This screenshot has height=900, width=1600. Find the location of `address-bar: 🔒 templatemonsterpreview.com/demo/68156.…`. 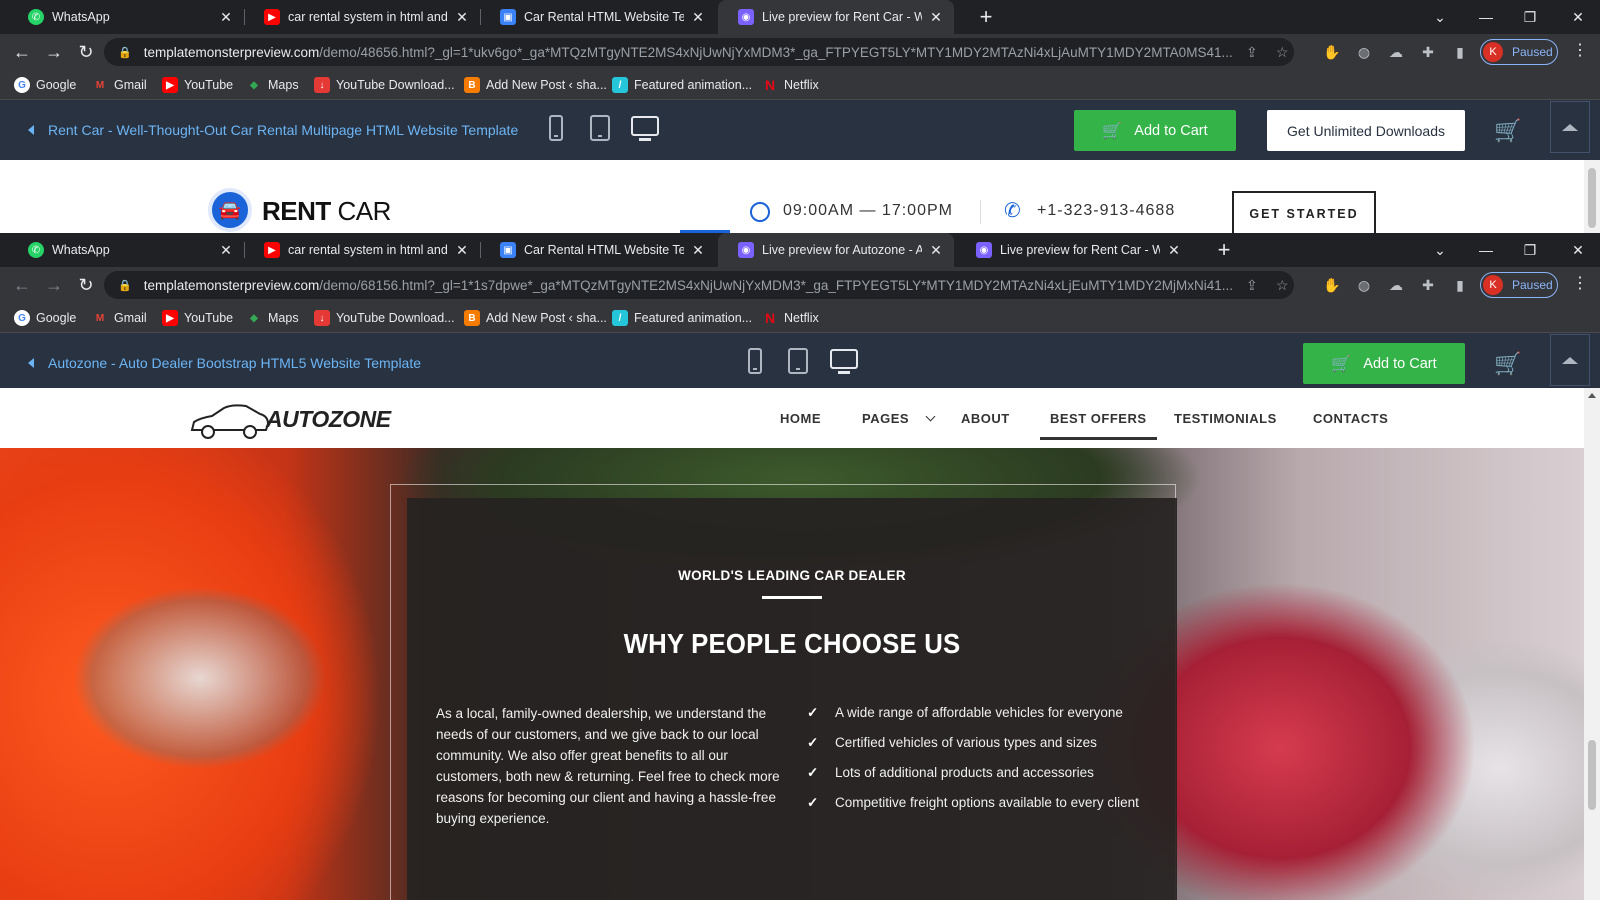

address-bar: 🔒 templatemonsterpreview.com/demo/68156.… is located at coordinates (699, 285).